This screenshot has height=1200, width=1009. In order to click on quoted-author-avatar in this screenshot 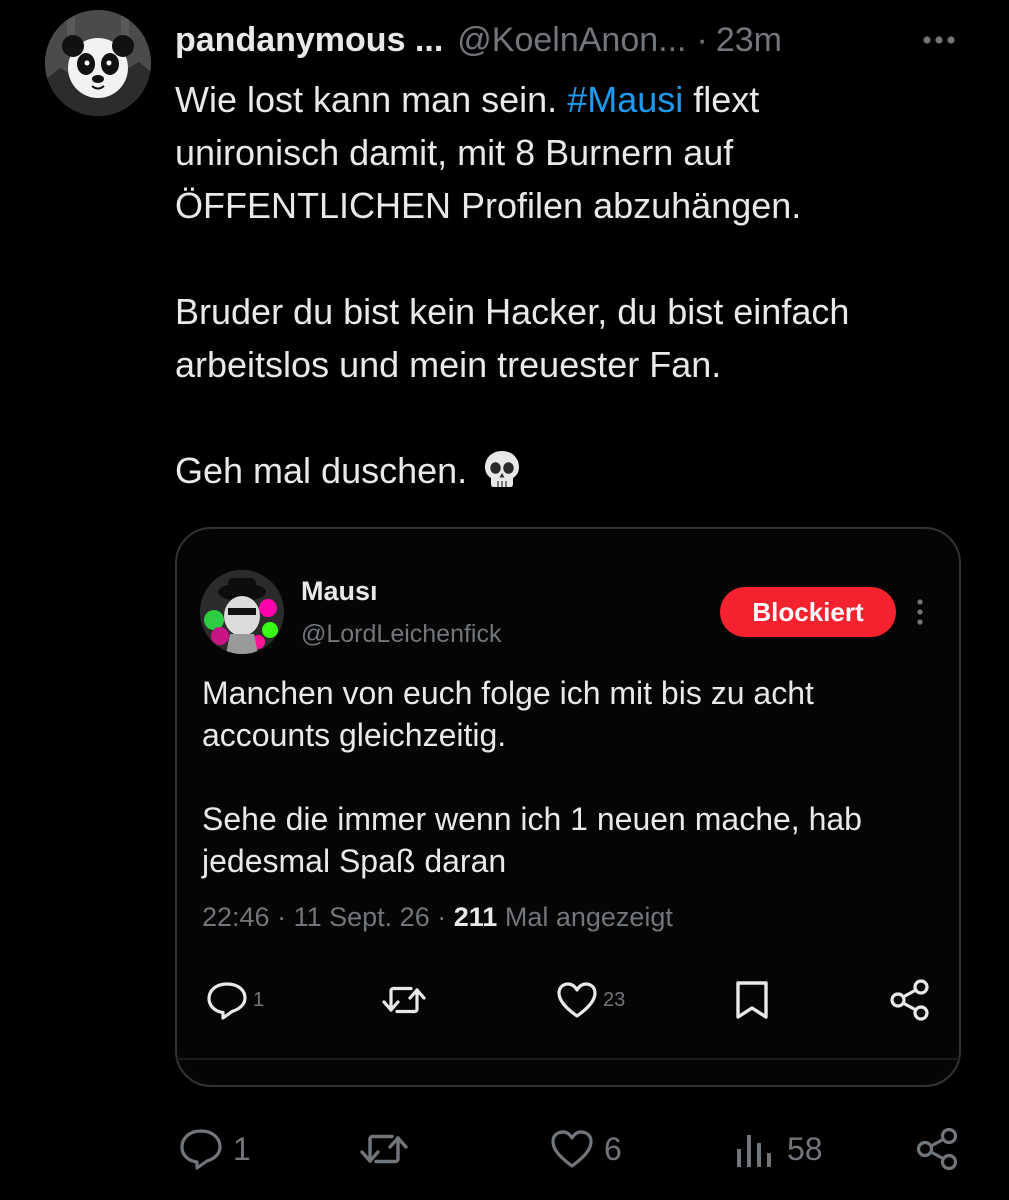, I will do `click(242, 612)`.